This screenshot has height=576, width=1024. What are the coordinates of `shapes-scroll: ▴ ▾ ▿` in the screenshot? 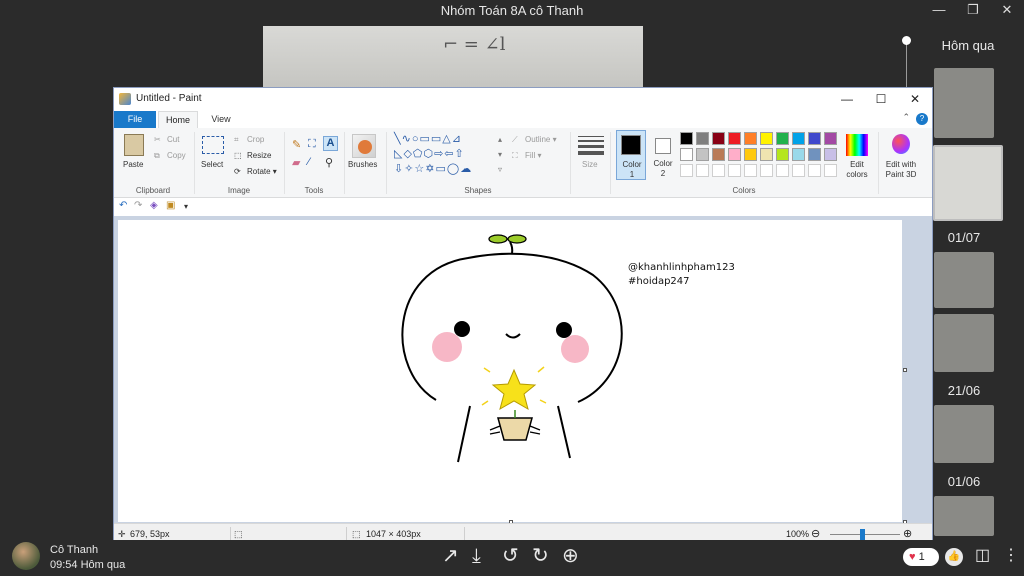 It's located at (500, 154).